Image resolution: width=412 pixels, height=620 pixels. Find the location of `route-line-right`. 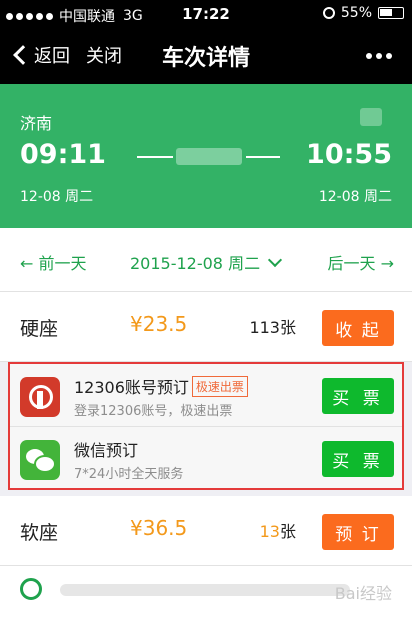

route-line-right is located at coordinates (263, 157).